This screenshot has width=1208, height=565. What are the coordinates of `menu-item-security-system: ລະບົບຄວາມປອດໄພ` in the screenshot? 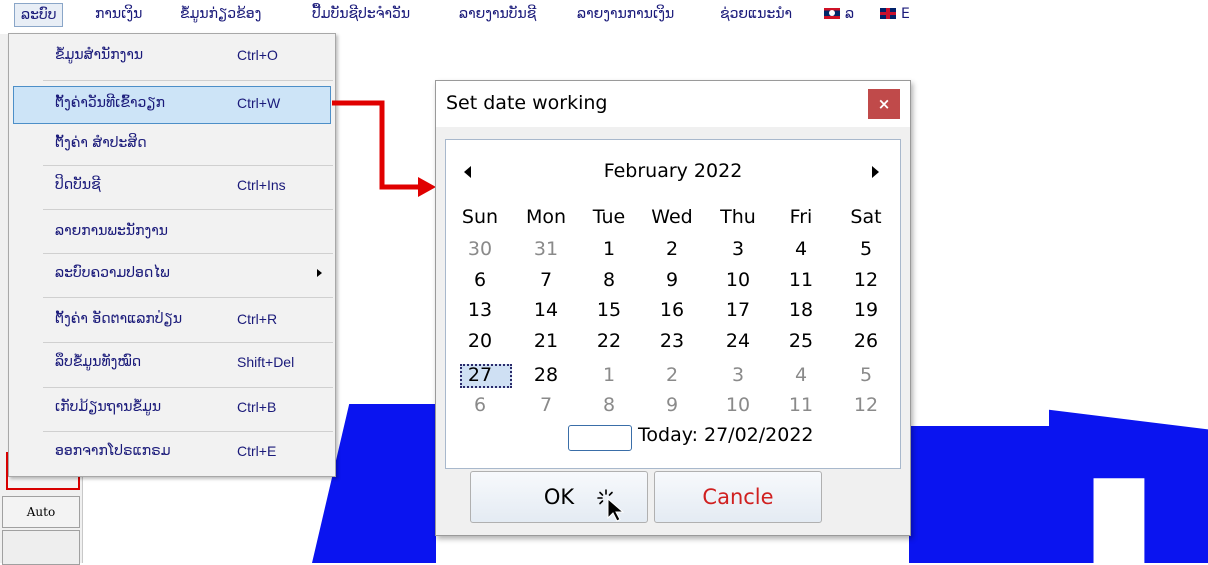 It's located at (172, 275).